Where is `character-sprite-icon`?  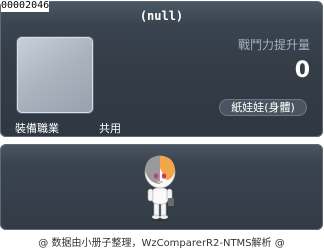
character-sprite-icon is located at coordinates (160, 188).